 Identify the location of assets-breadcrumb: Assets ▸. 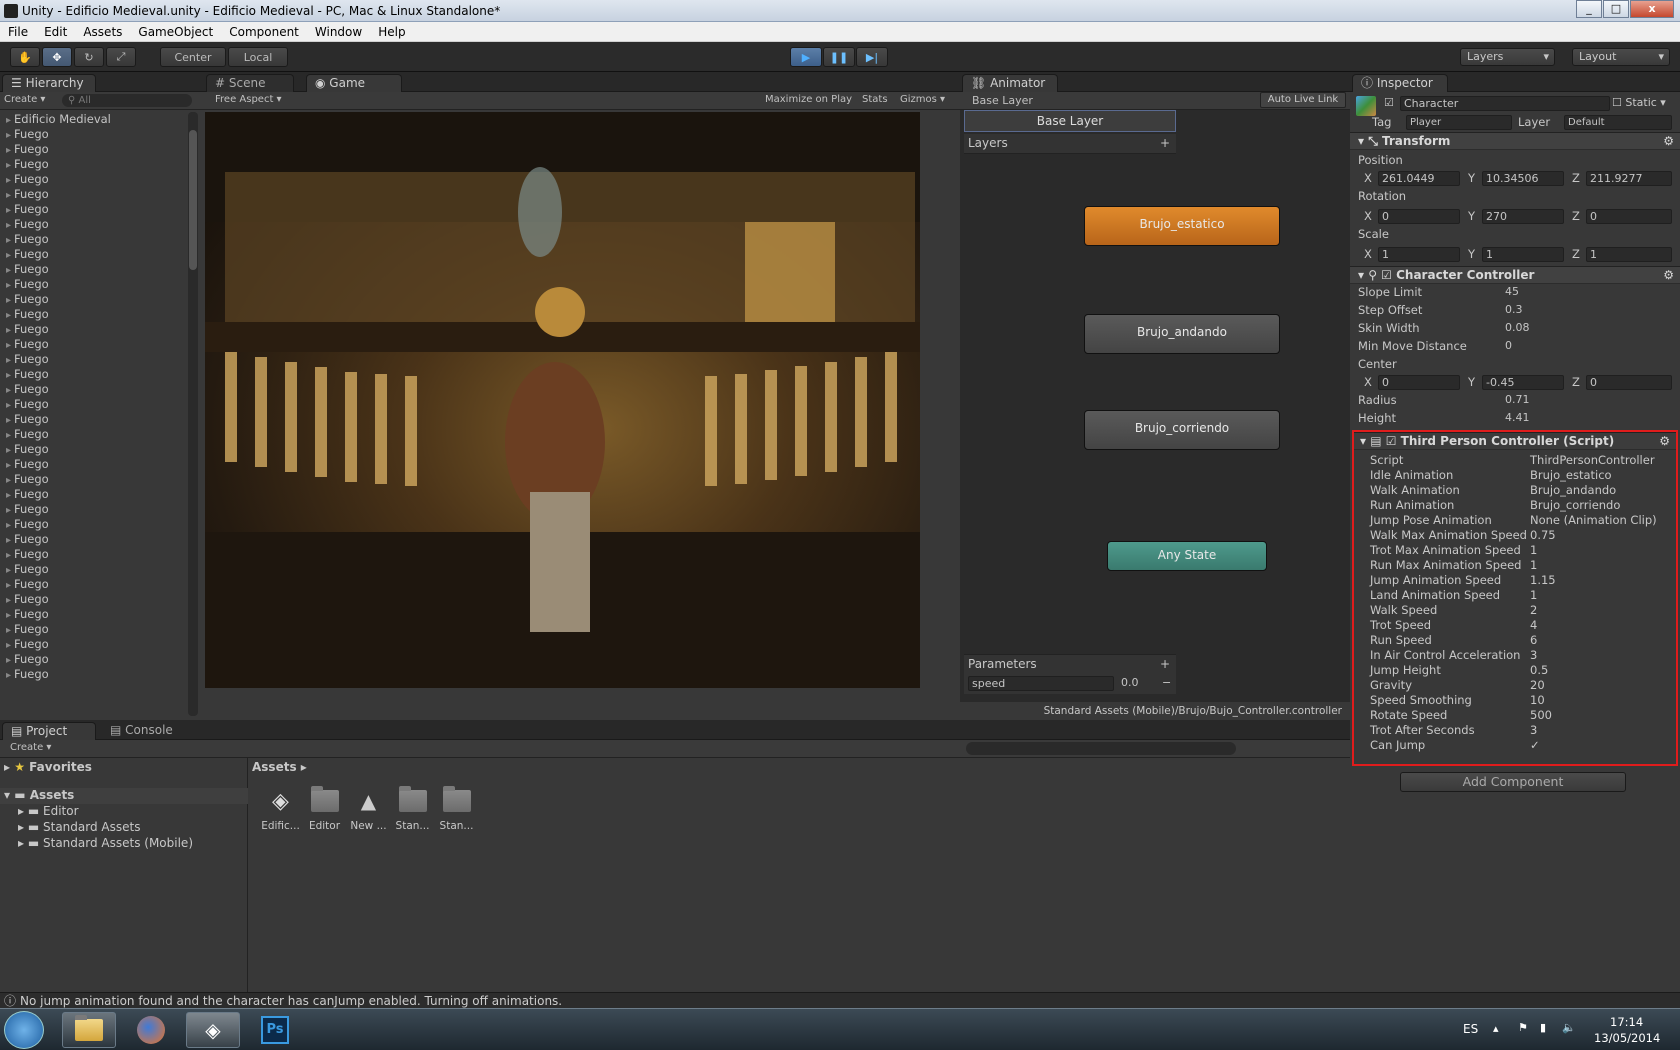
(279, 767).